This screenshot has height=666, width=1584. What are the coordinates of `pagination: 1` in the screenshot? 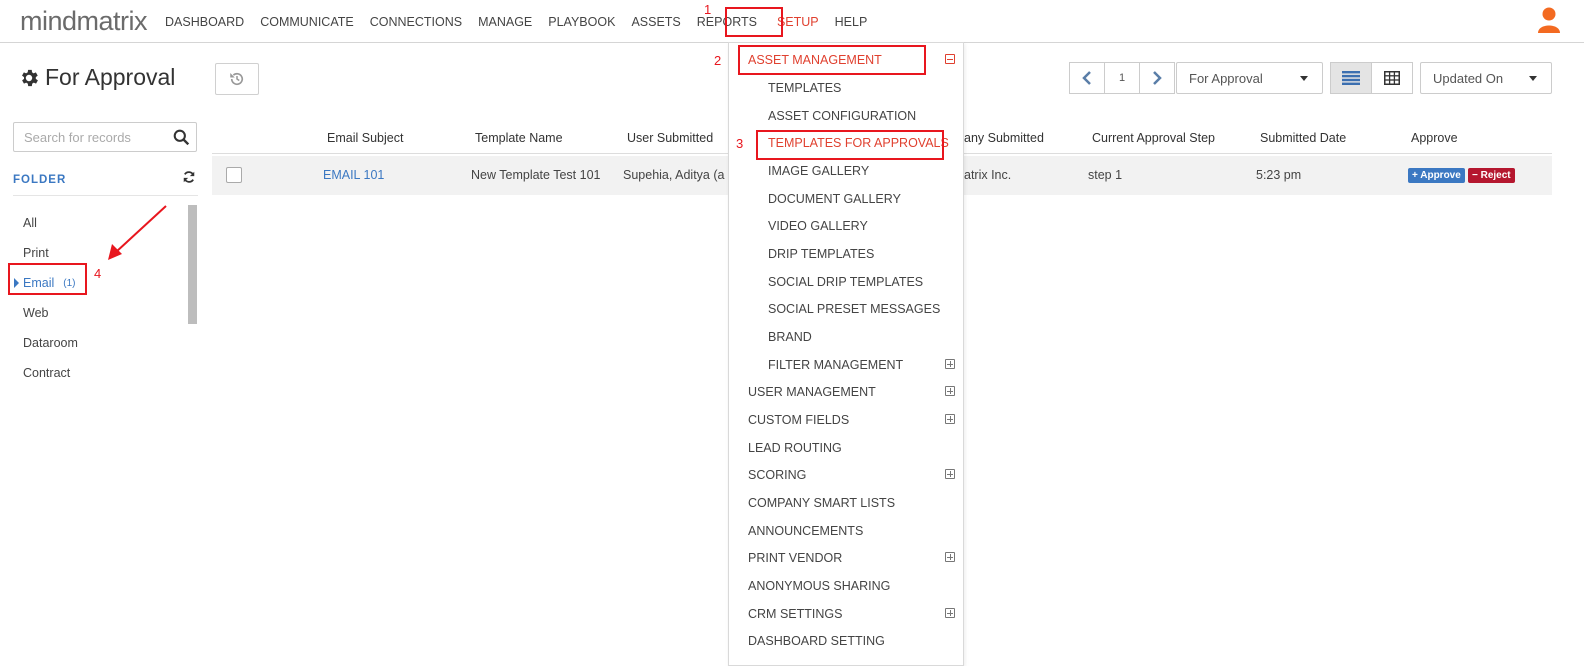 It's located at (1122, 78).